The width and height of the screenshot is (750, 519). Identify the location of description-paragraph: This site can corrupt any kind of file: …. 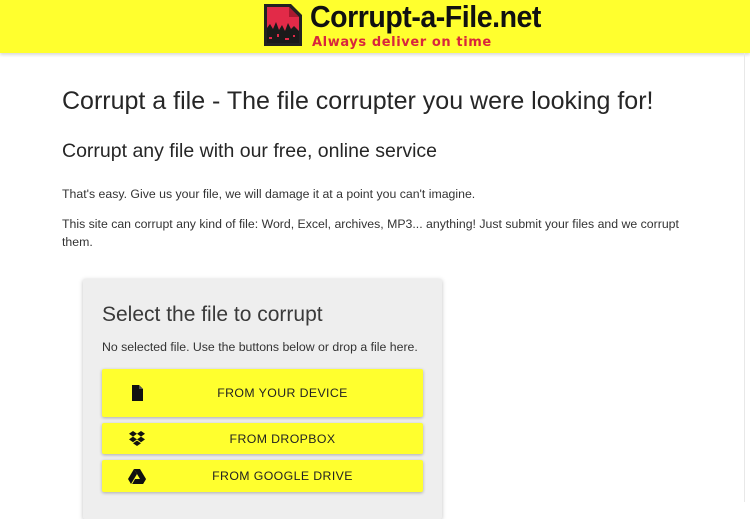
(370, 233).